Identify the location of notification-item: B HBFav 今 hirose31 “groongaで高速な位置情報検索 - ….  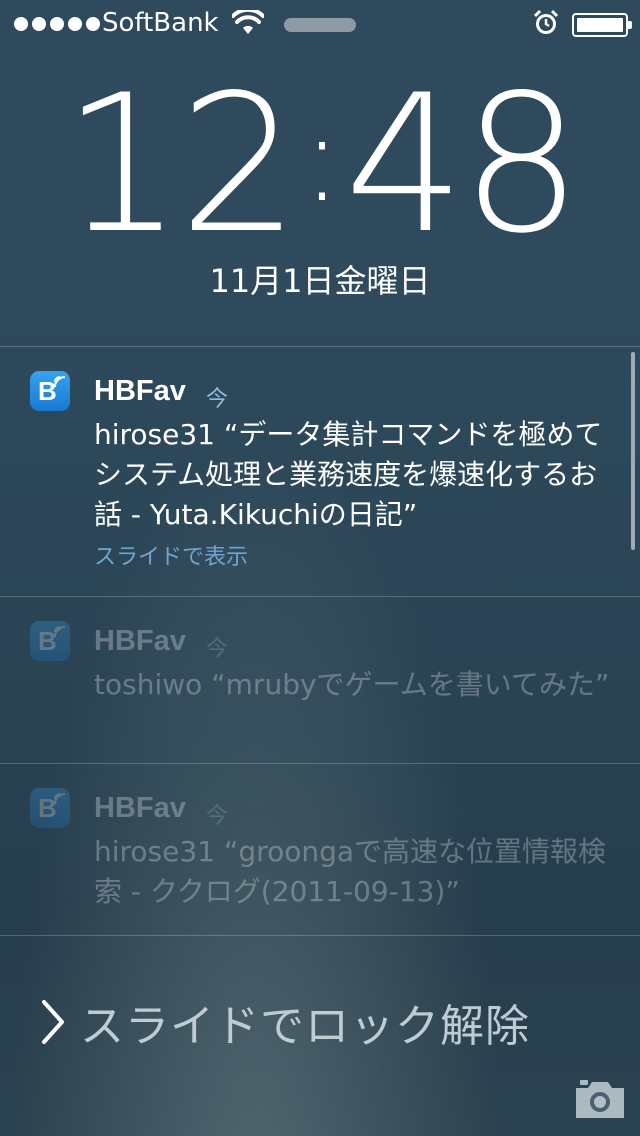
(320, 849).